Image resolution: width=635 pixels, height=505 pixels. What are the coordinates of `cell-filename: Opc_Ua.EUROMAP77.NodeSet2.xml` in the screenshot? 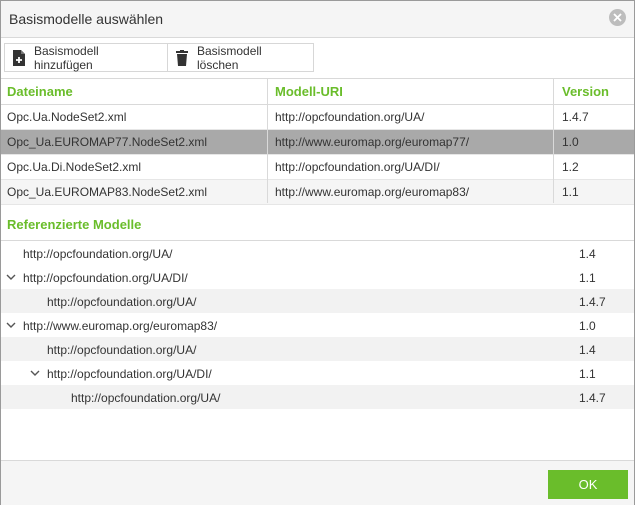 It's located at (107, 142).